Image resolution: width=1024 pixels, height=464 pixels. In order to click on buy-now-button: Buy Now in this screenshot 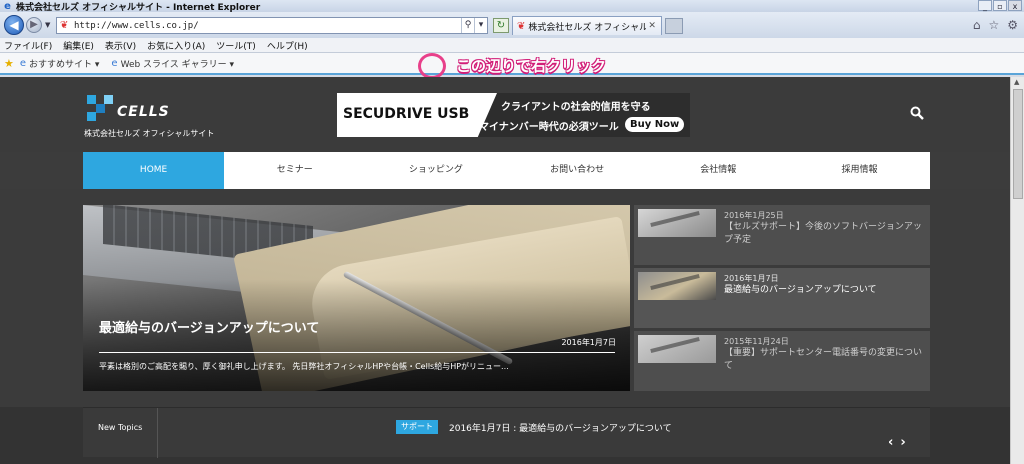, I will do `click(655, 124)`.